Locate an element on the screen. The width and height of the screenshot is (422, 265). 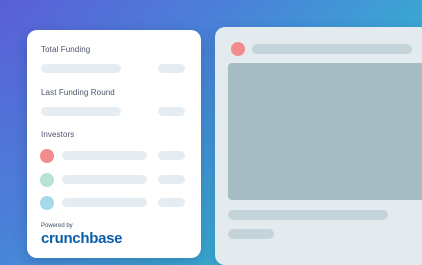
powered-by-text: Powered by is located at coordinates (57, 226).